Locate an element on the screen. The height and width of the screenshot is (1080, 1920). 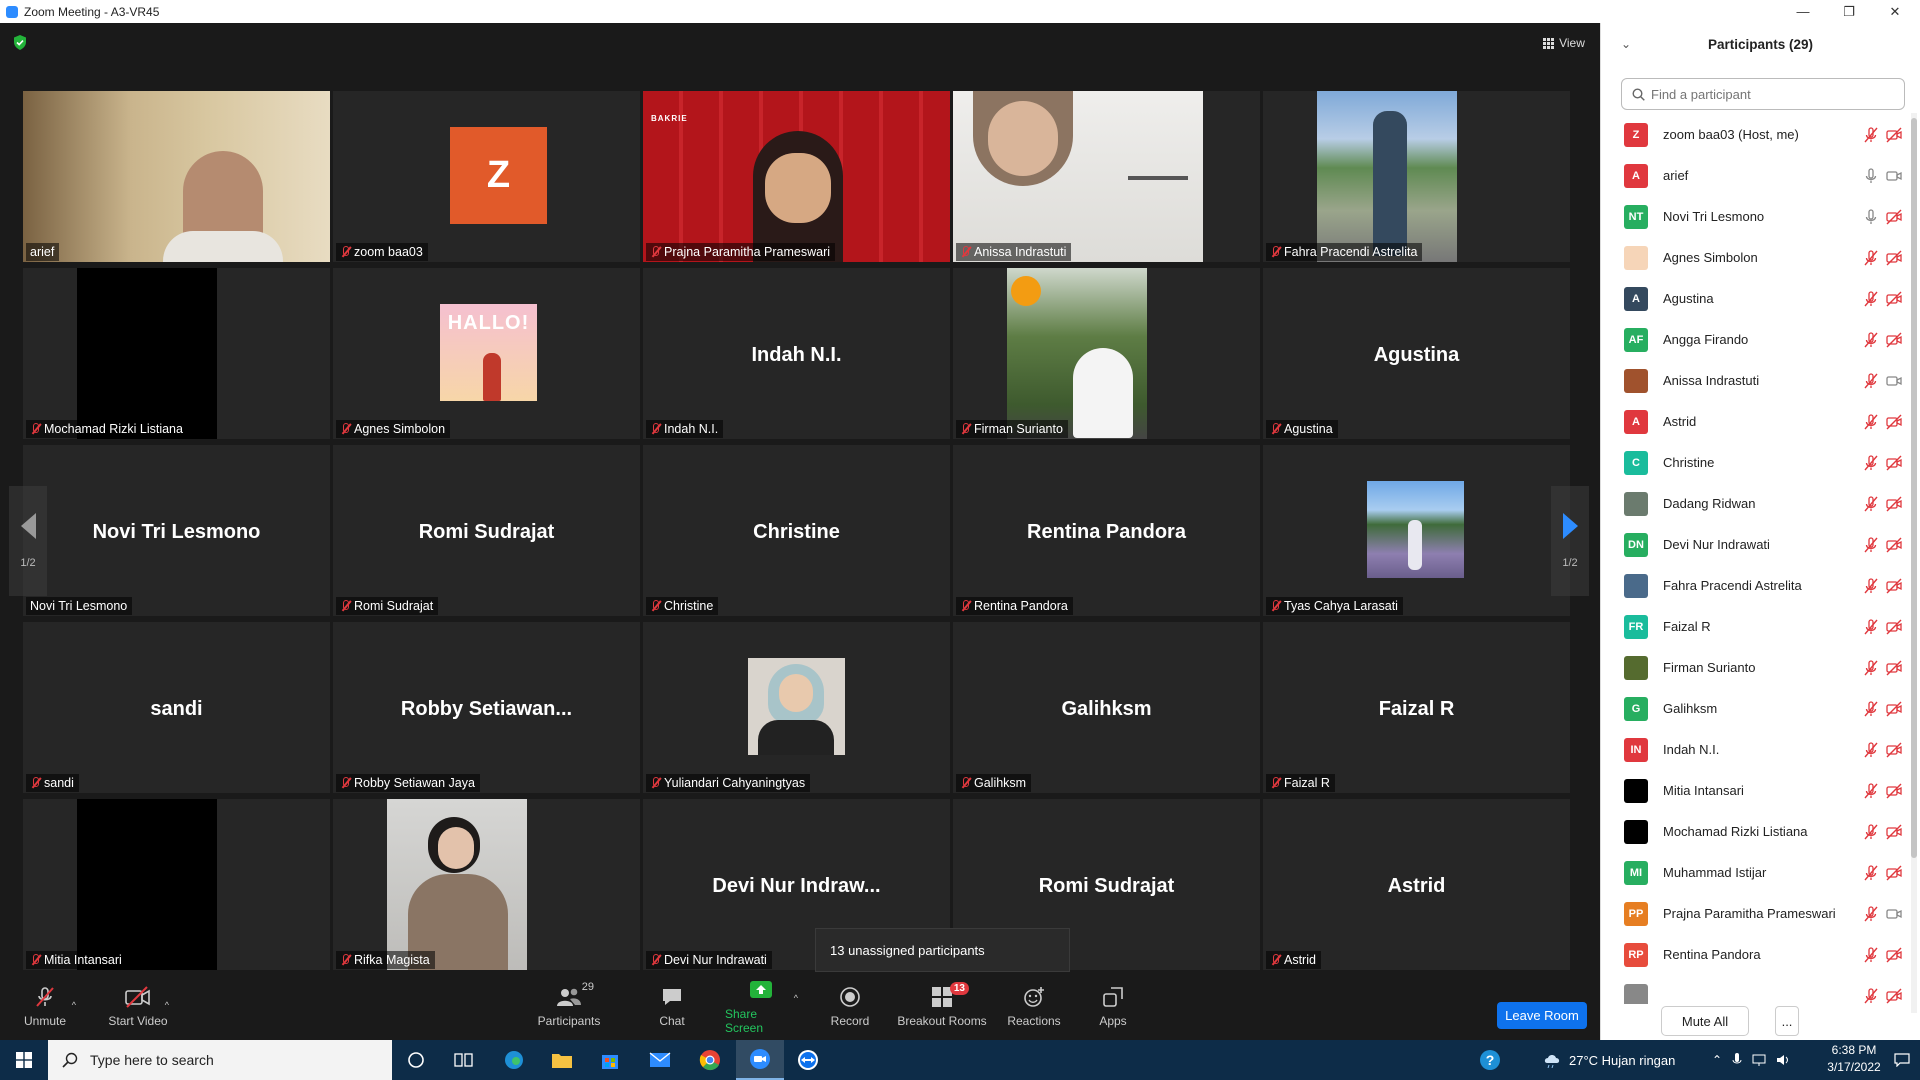
leave-room-button: Leave Room is located at coordinates (1542, 1015).